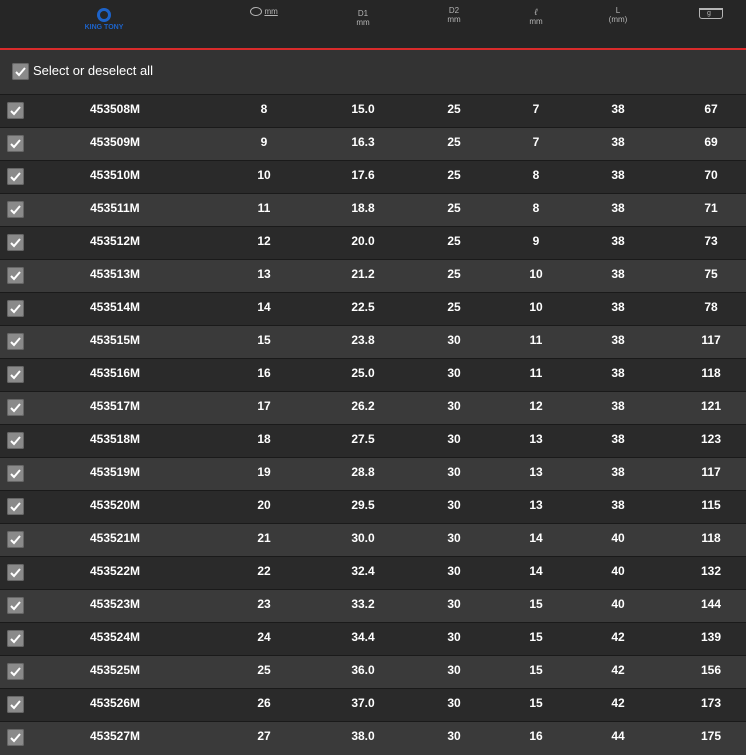  I want to click on table-row: 453510M 10 17.6 25 8 38 70, so click(373, 177).